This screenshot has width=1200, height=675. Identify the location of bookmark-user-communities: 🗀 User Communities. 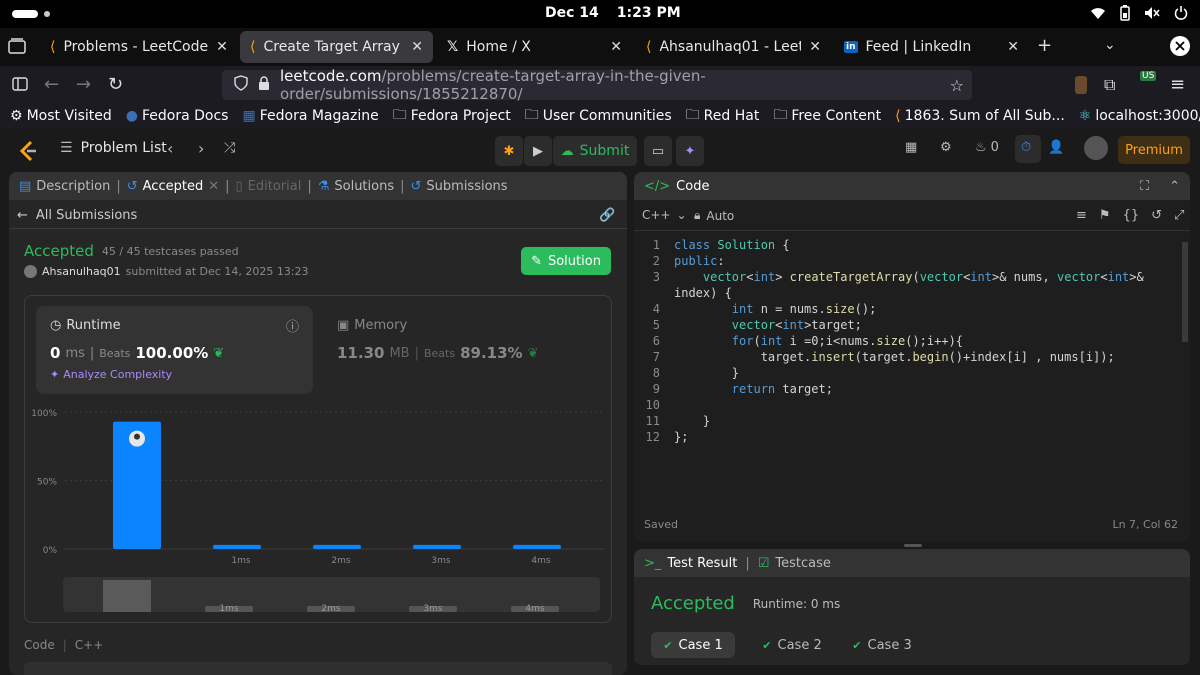
(598, 116).